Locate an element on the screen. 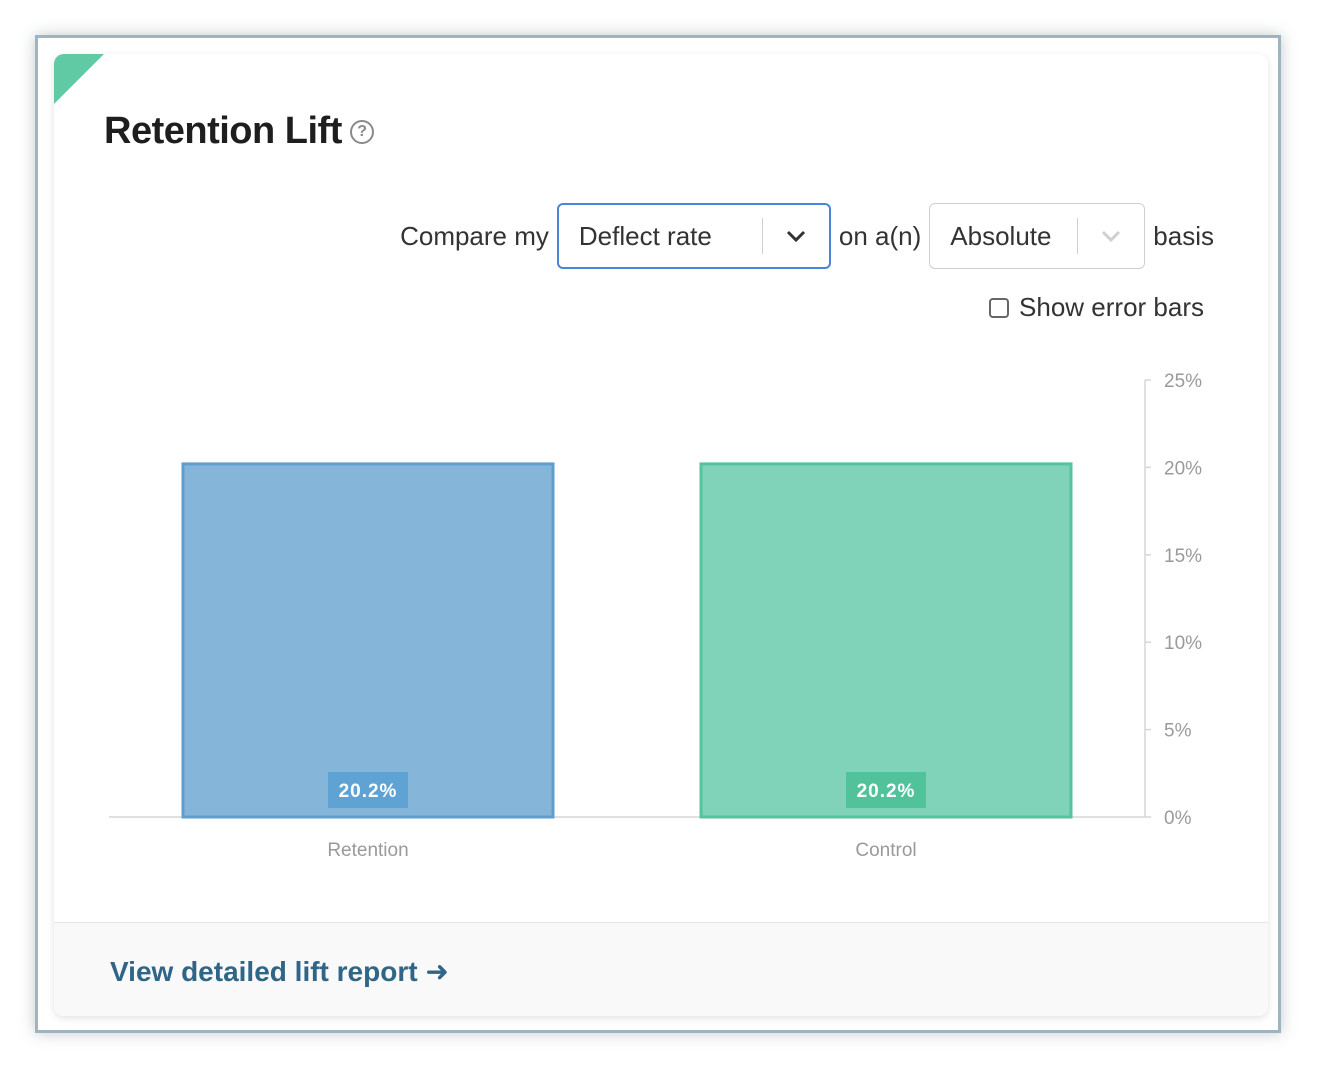  y-tick-label: 0% is located at coordinates (1178, 818).